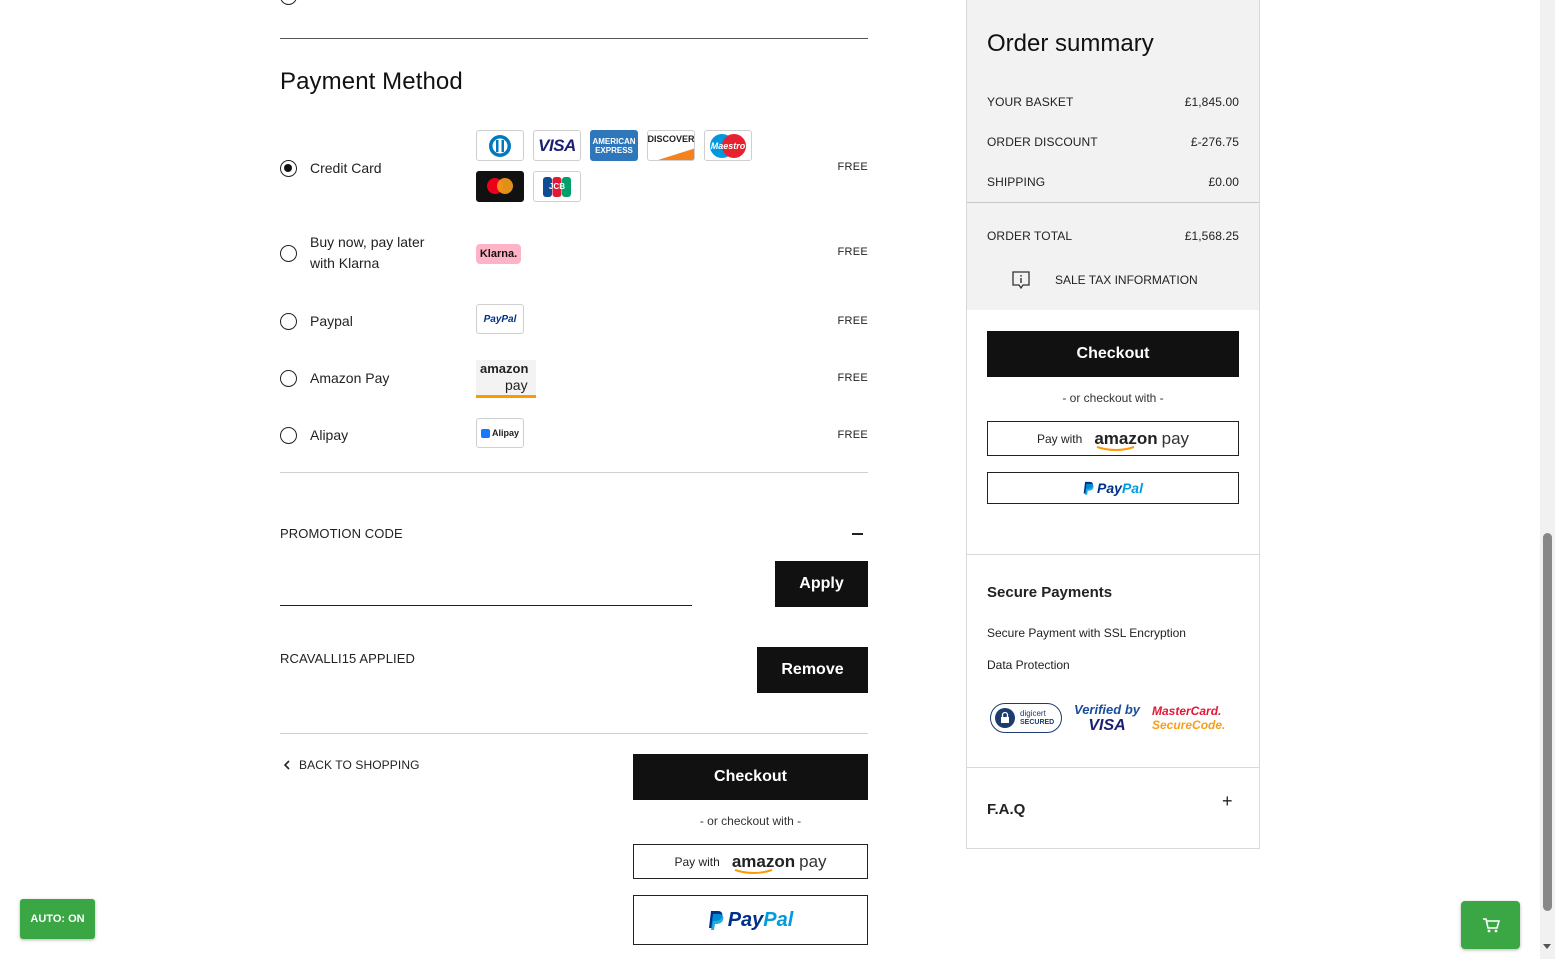 The image size is (1555, 959). What do you see at coordinates (1005, 718) in the screenshot?
I see `lock-icon` at bounding box center [1005, 718].